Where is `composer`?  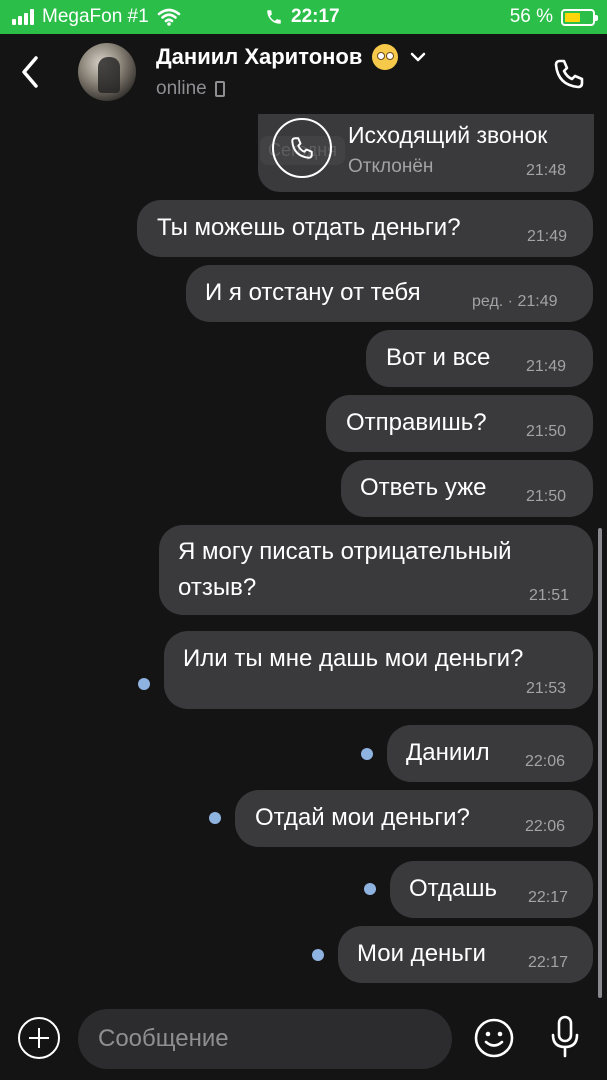
composer is located at coordinates (303, 1040).